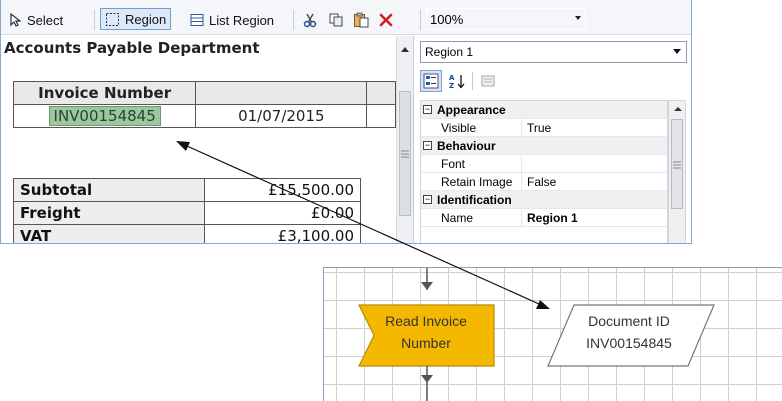  I want to click on property-row-name: Name Region 1, so click(544, 218).